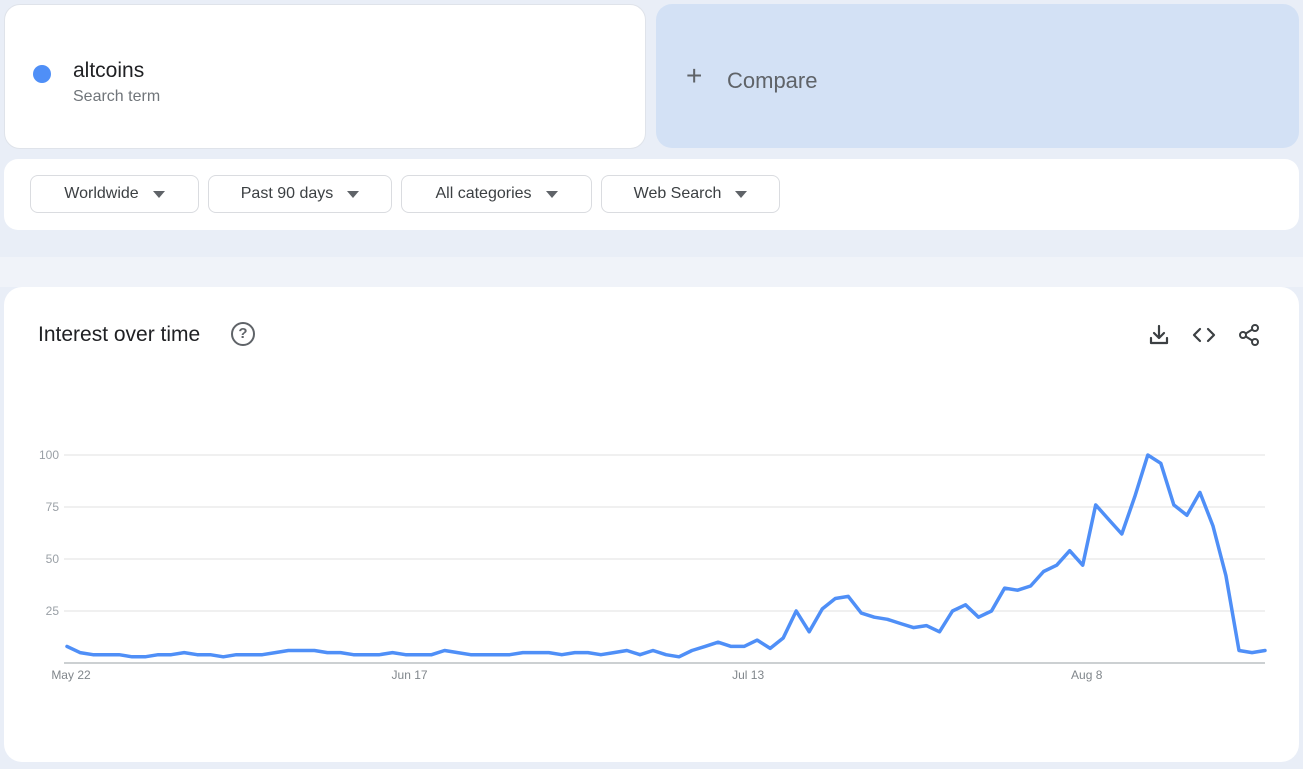 The width and height of the screenshot is (1303, 769). I want to click on category-filter: All categories, so click(496, 194).